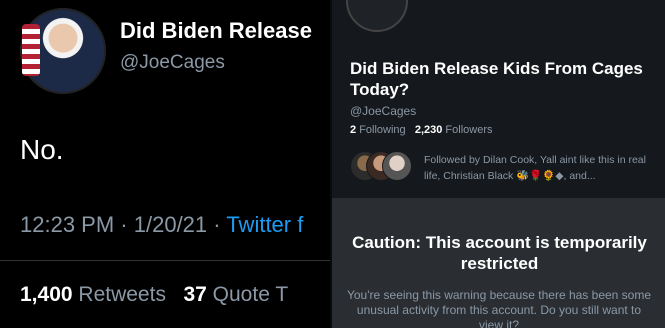 Image resolution: width=665 pixels, height=328 pixels. What do you see at coordinates (428, 130) in the screenshot?
I see `followers-count: 2,230` at bounding box center [428, 130].